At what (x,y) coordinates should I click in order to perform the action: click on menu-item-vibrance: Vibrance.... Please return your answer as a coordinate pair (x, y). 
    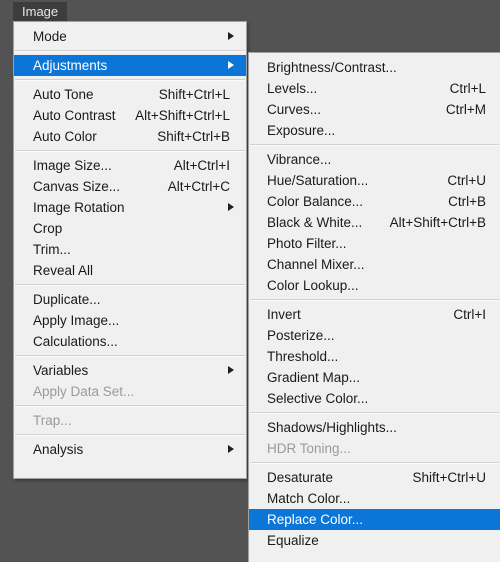
    Looking at the image, I should click on (374, 159).